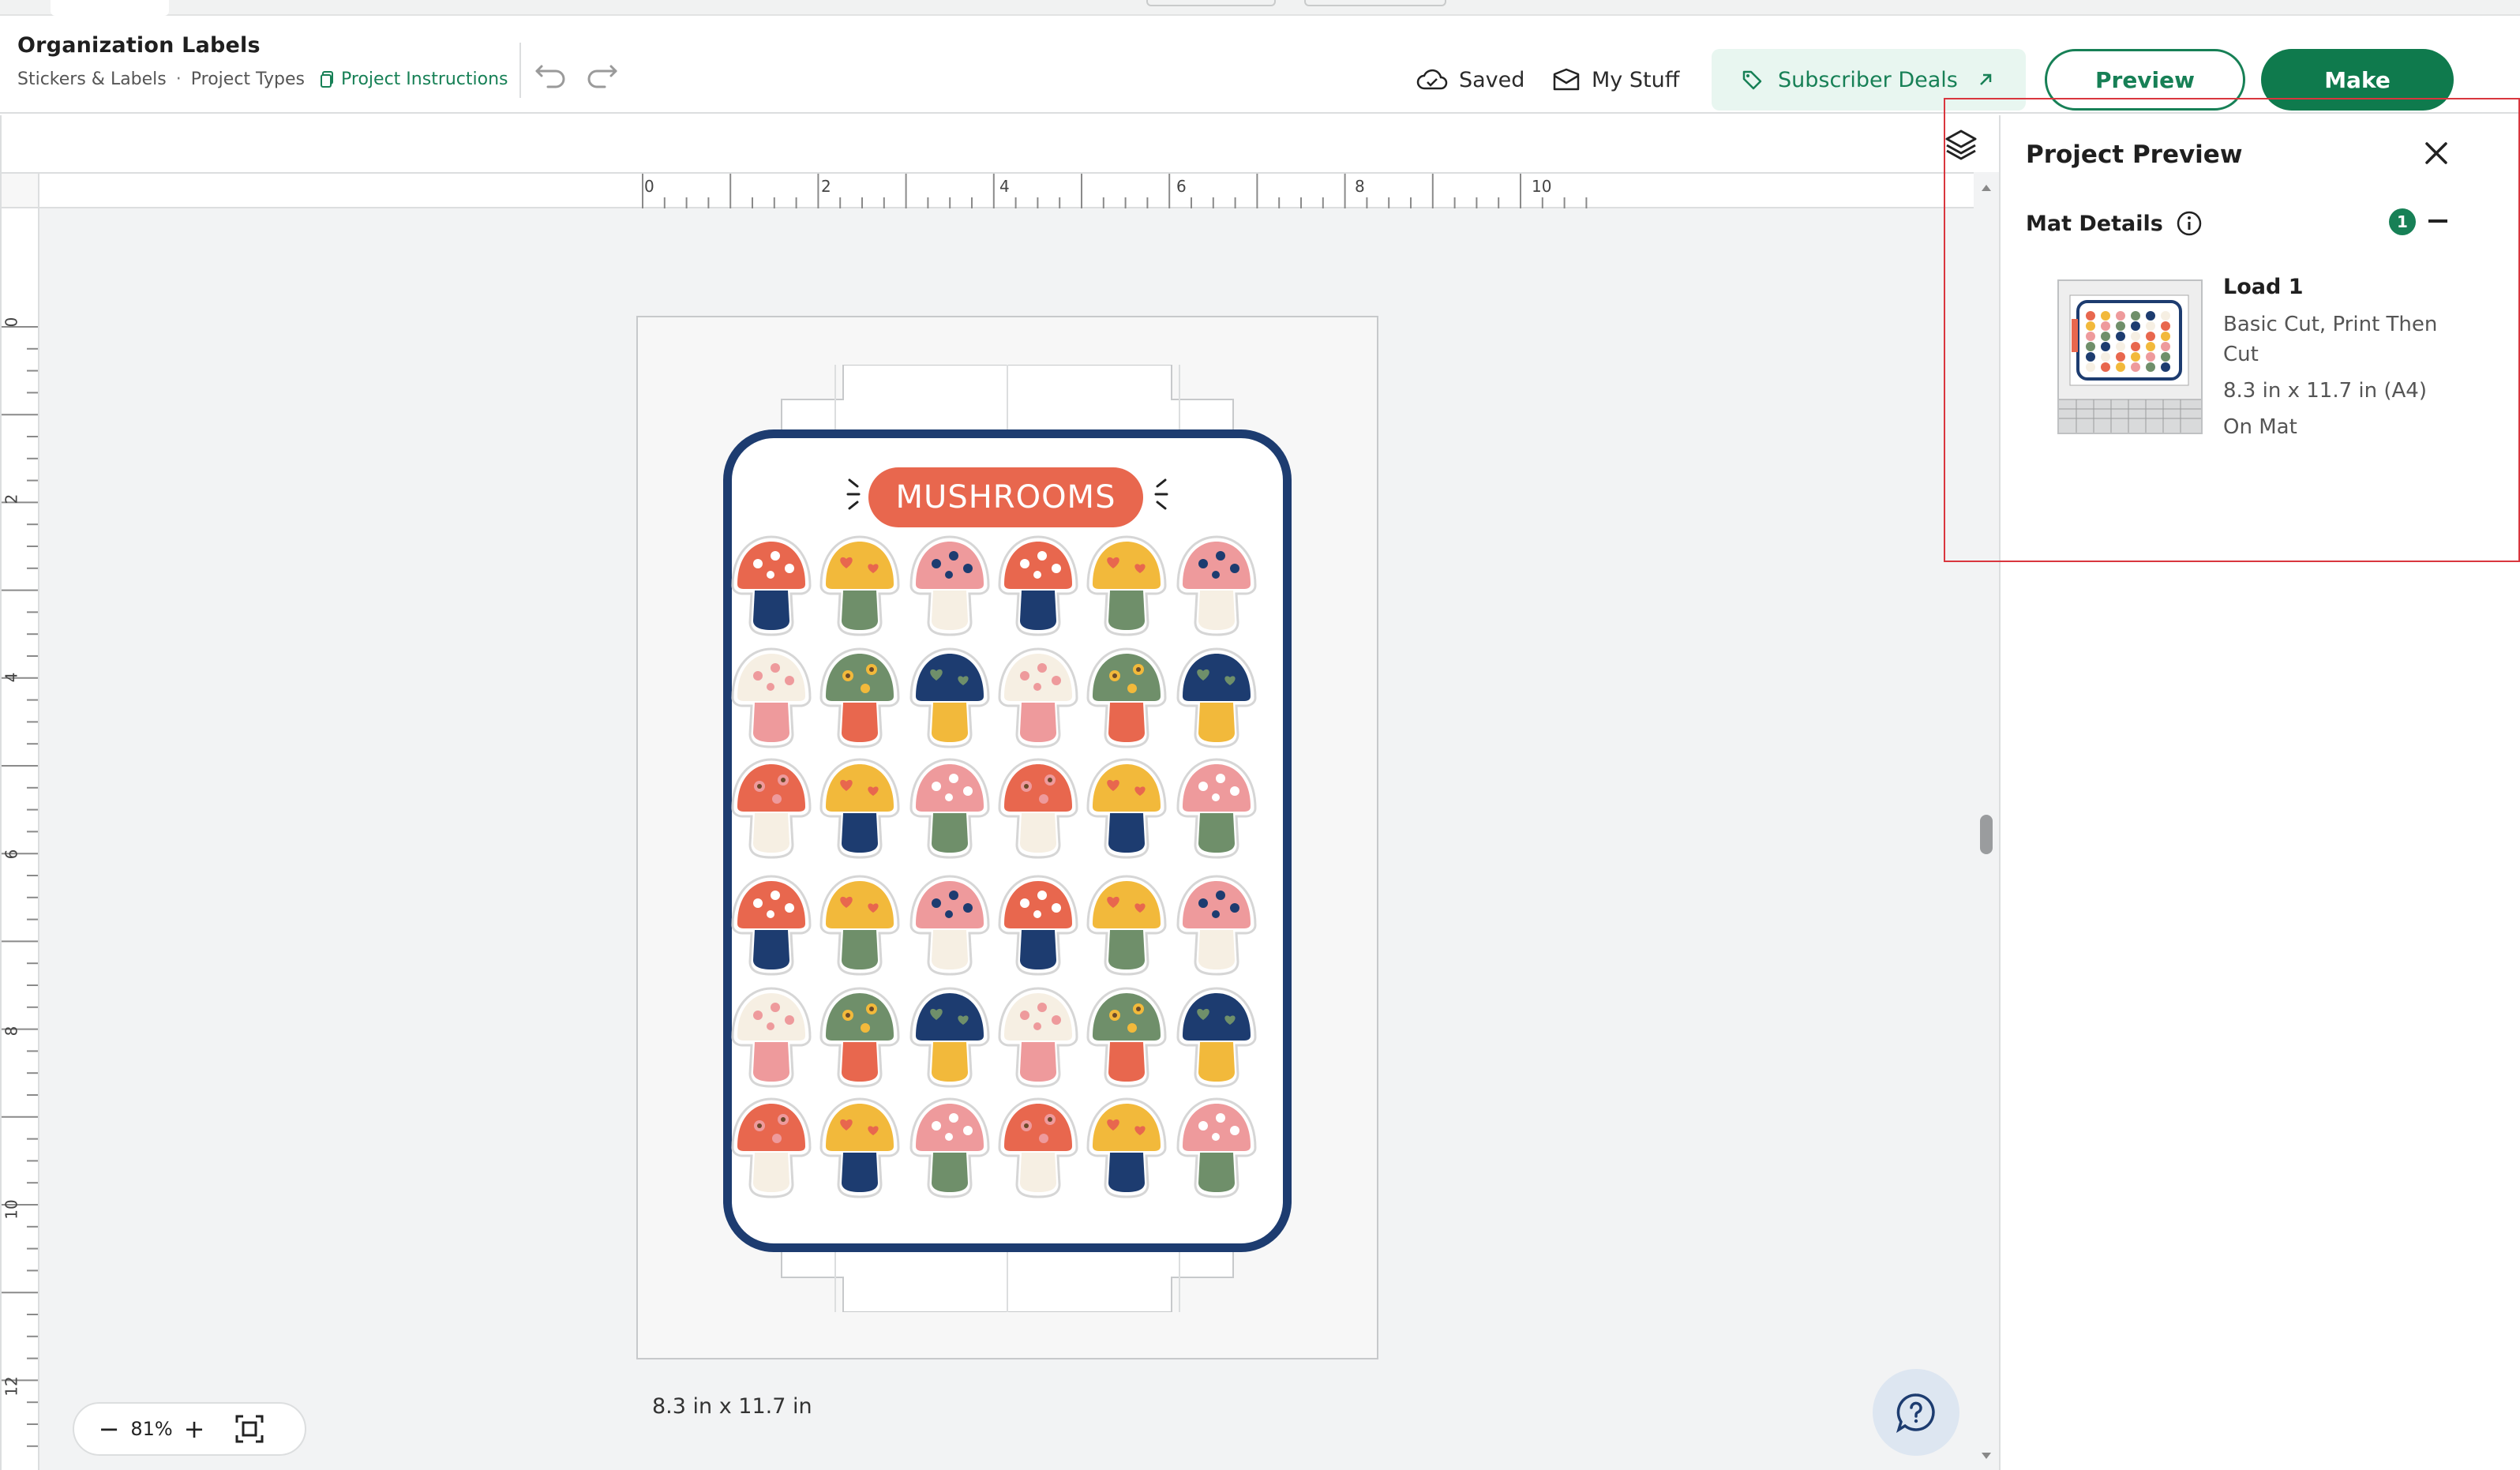  I want to click on mat-preview-image, so click(2130, 357).